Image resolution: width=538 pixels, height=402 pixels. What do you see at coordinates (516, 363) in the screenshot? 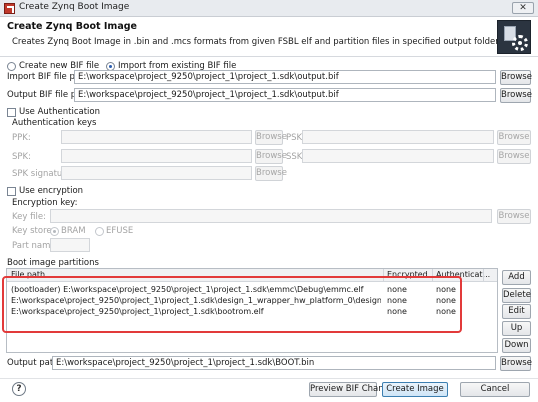
I see `output-path-browse-button: Browse` at bounding box center [516, 363].